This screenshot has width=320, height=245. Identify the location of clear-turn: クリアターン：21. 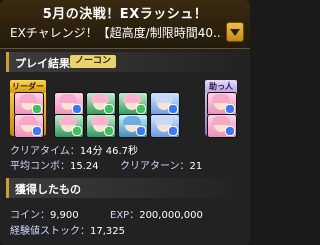
(161, 164).